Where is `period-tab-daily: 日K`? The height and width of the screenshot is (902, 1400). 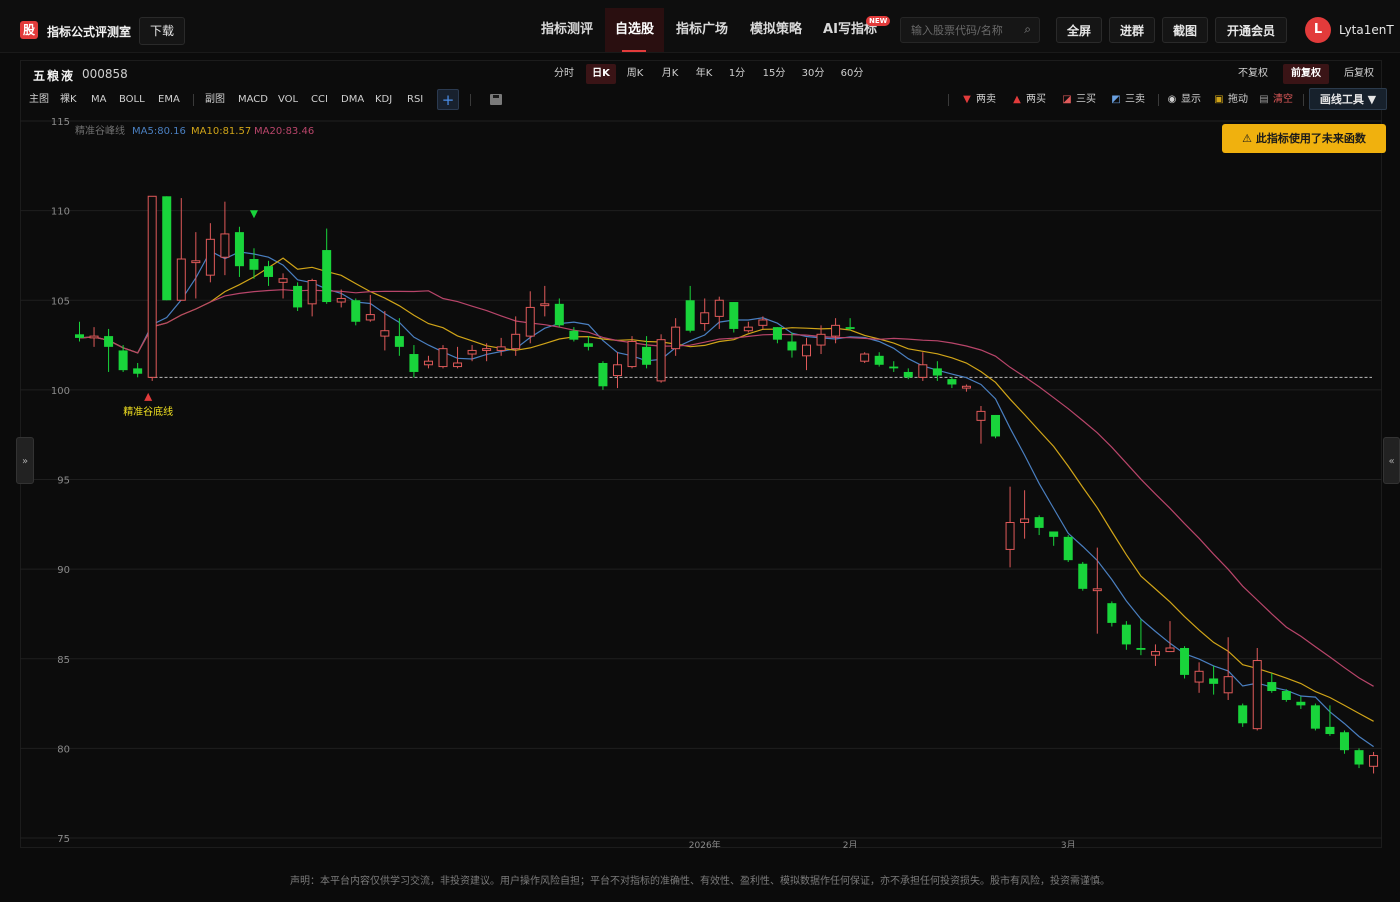
period-tab-daily: 日K is located at coordinates (601, 74).